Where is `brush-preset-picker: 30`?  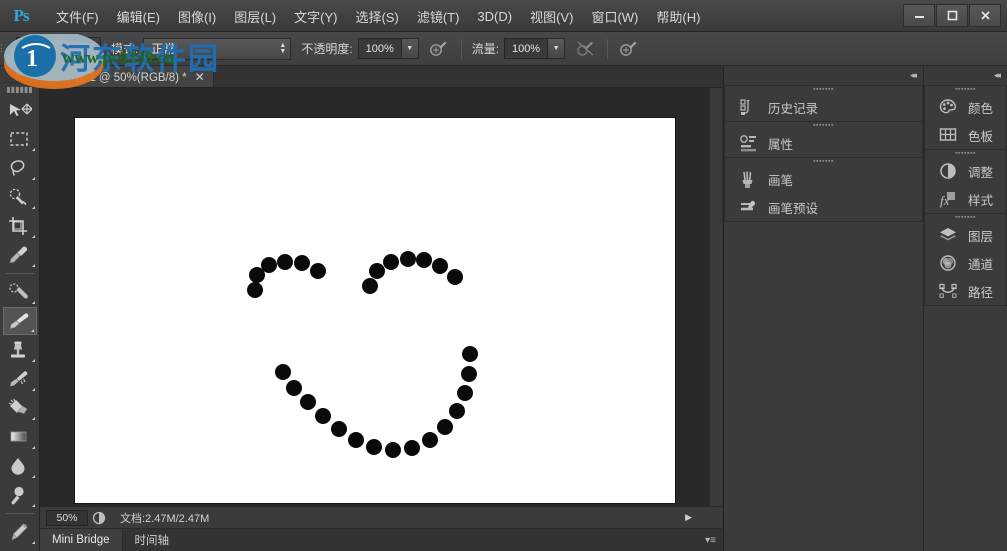
brush-preset-picker: 30 is located at coordinates (35, 48).